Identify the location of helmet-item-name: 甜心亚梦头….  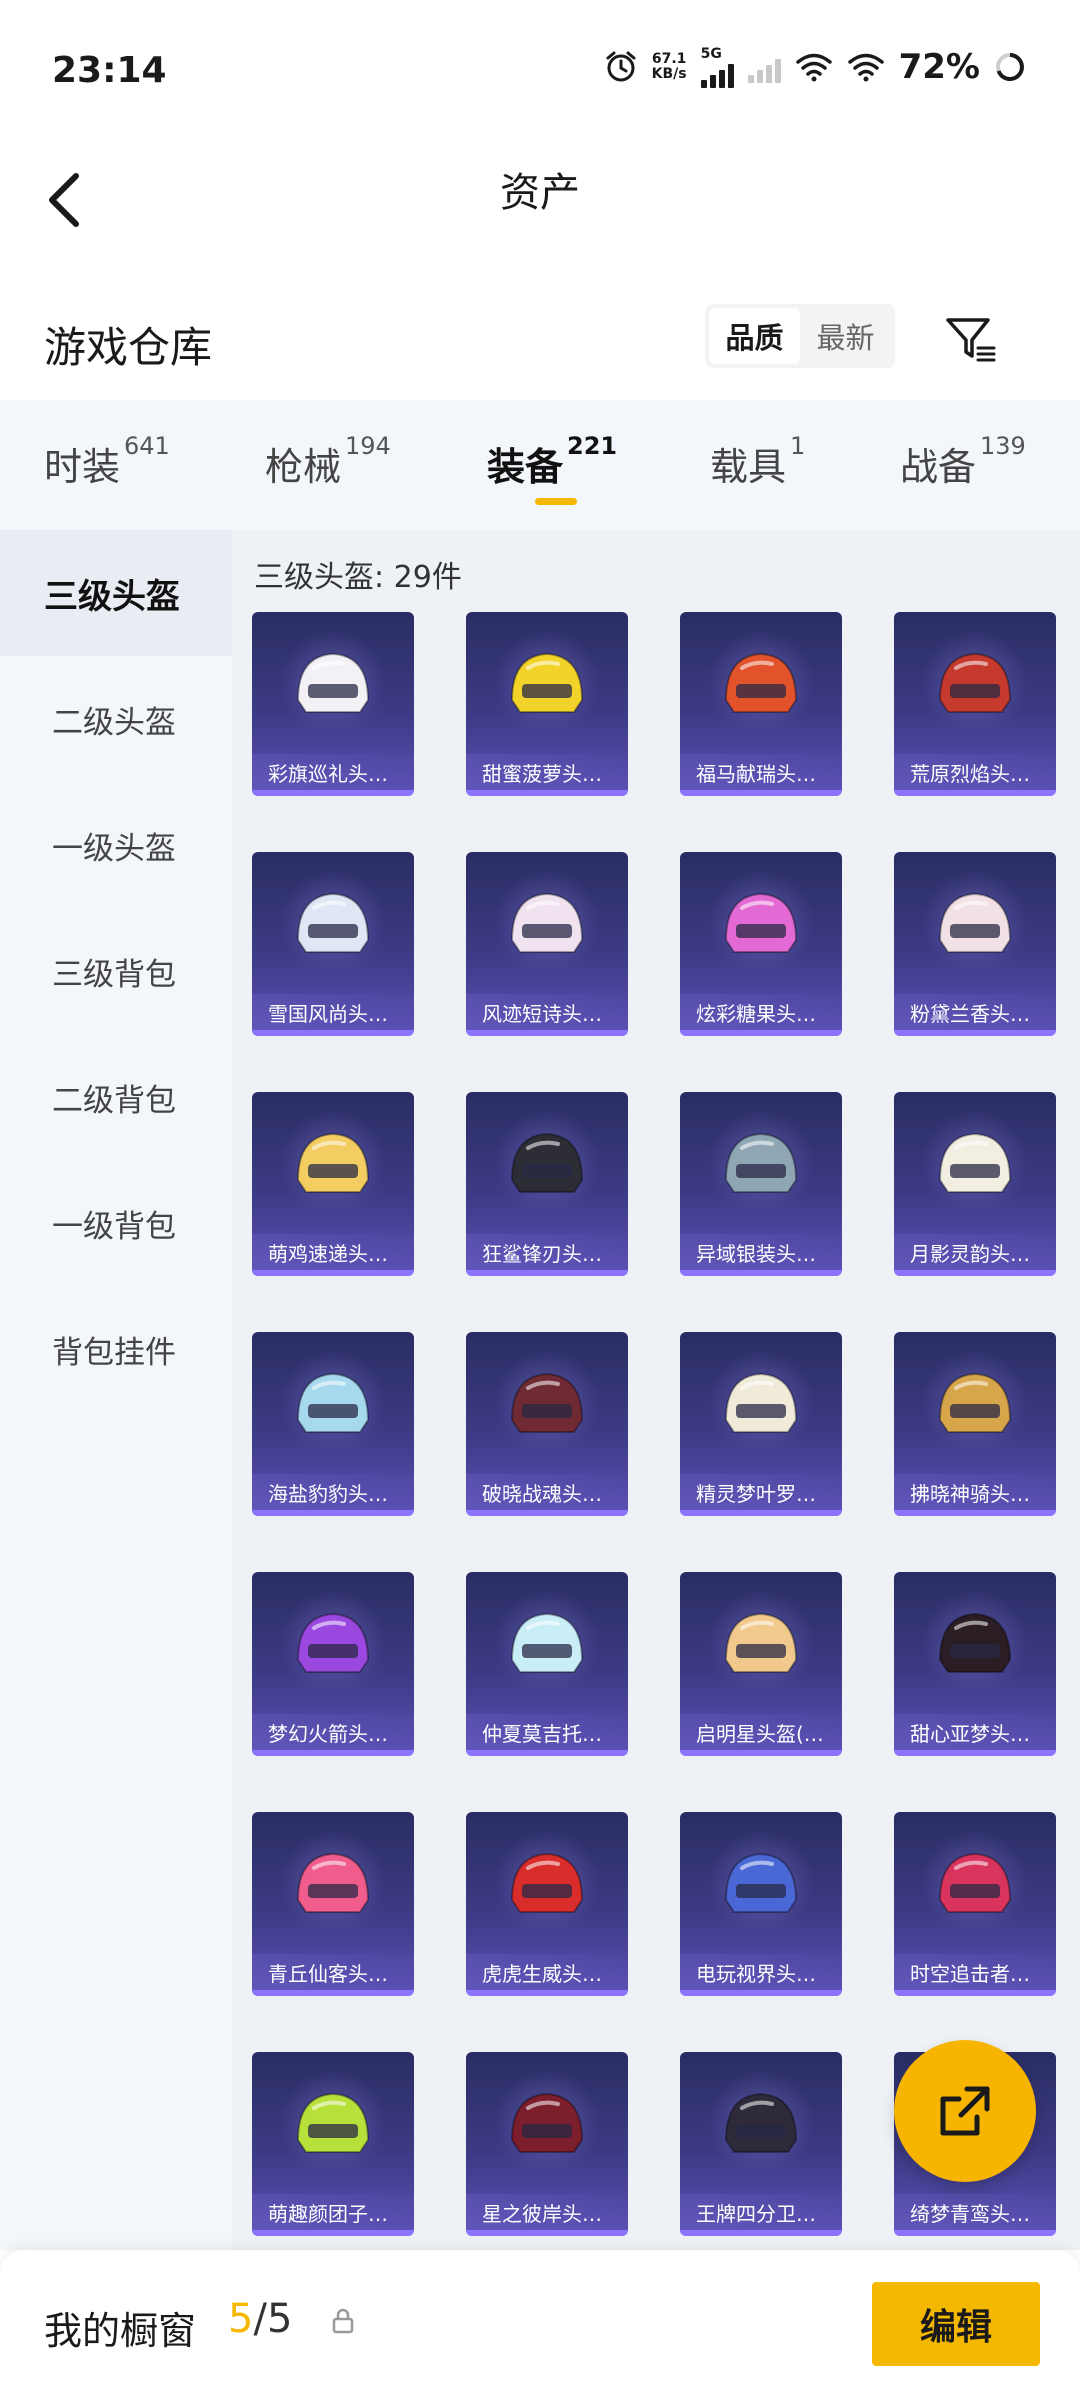
(975, 1732).